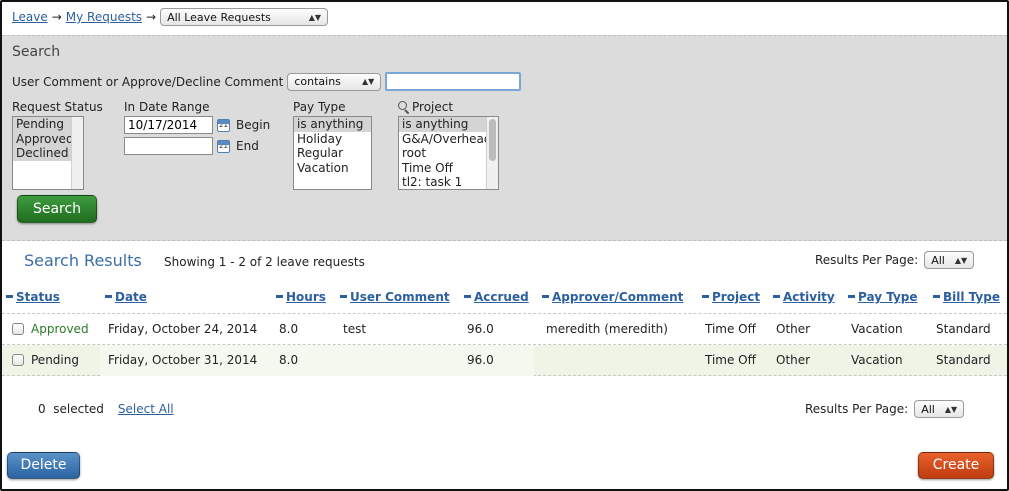 This screenshot has height=491, width=1009. What do you see at coordinates (43, 465) in the screenshot?
I see `delete-button: Delete` at bounding box center [43, 465].